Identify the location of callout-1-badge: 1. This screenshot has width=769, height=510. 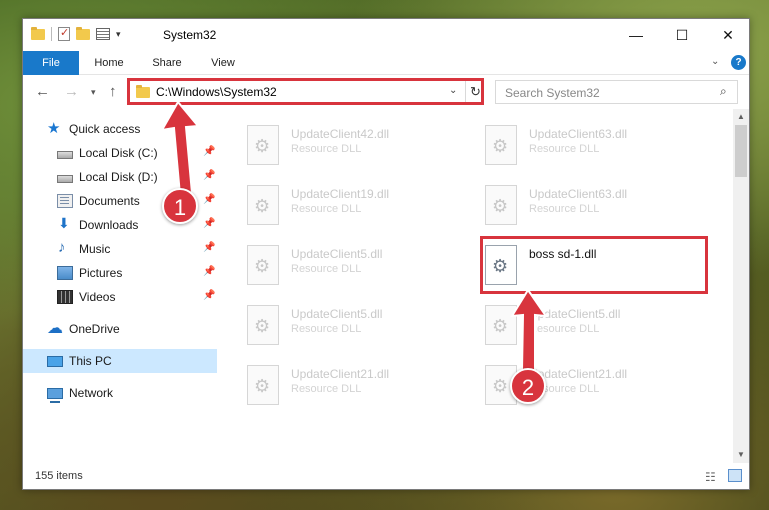
(180, 206).